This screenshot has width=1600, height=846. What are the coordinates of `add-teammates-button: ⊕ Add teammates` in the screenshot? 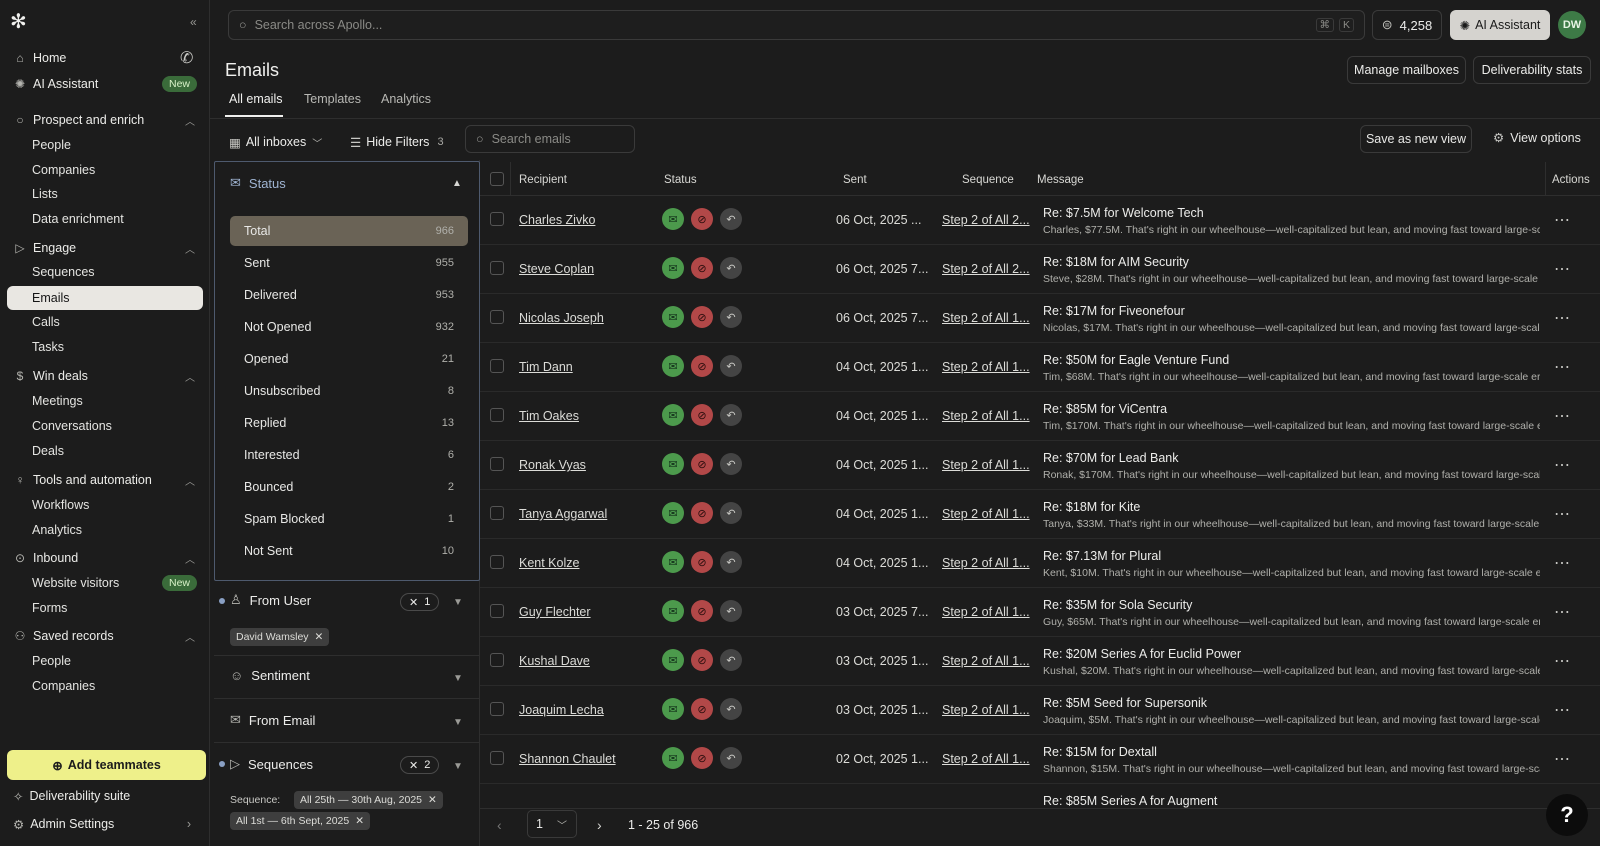 It's located at (106, 765).